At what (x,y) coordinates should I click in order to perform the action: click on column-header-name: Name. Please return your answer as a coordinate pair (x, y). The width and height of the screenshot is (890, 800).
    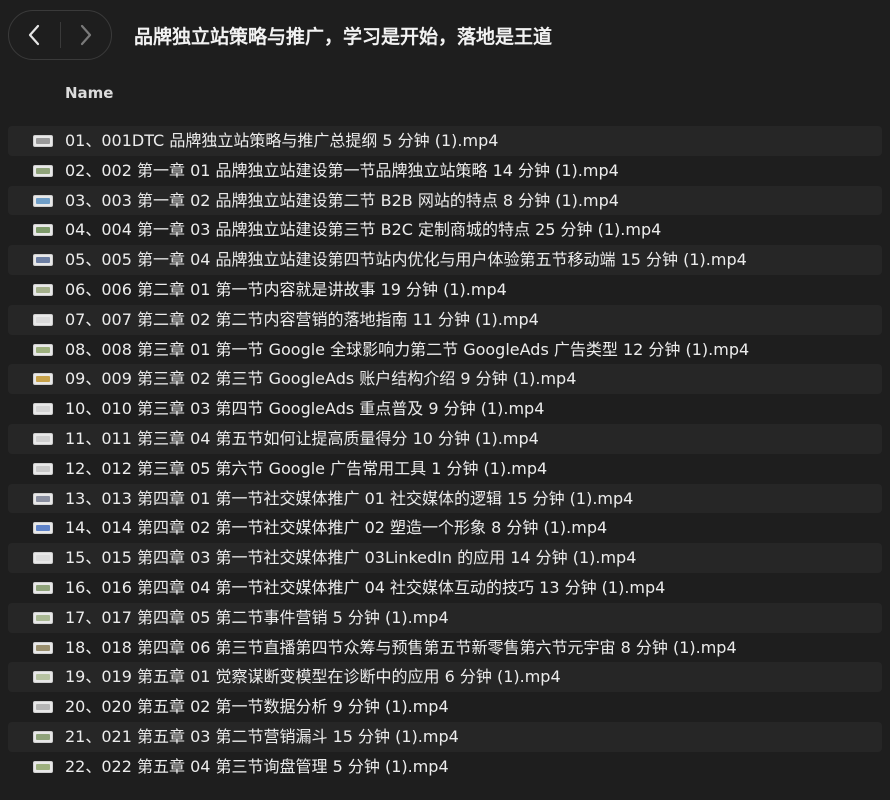
    Looking at the image, I should click on (89, 93).